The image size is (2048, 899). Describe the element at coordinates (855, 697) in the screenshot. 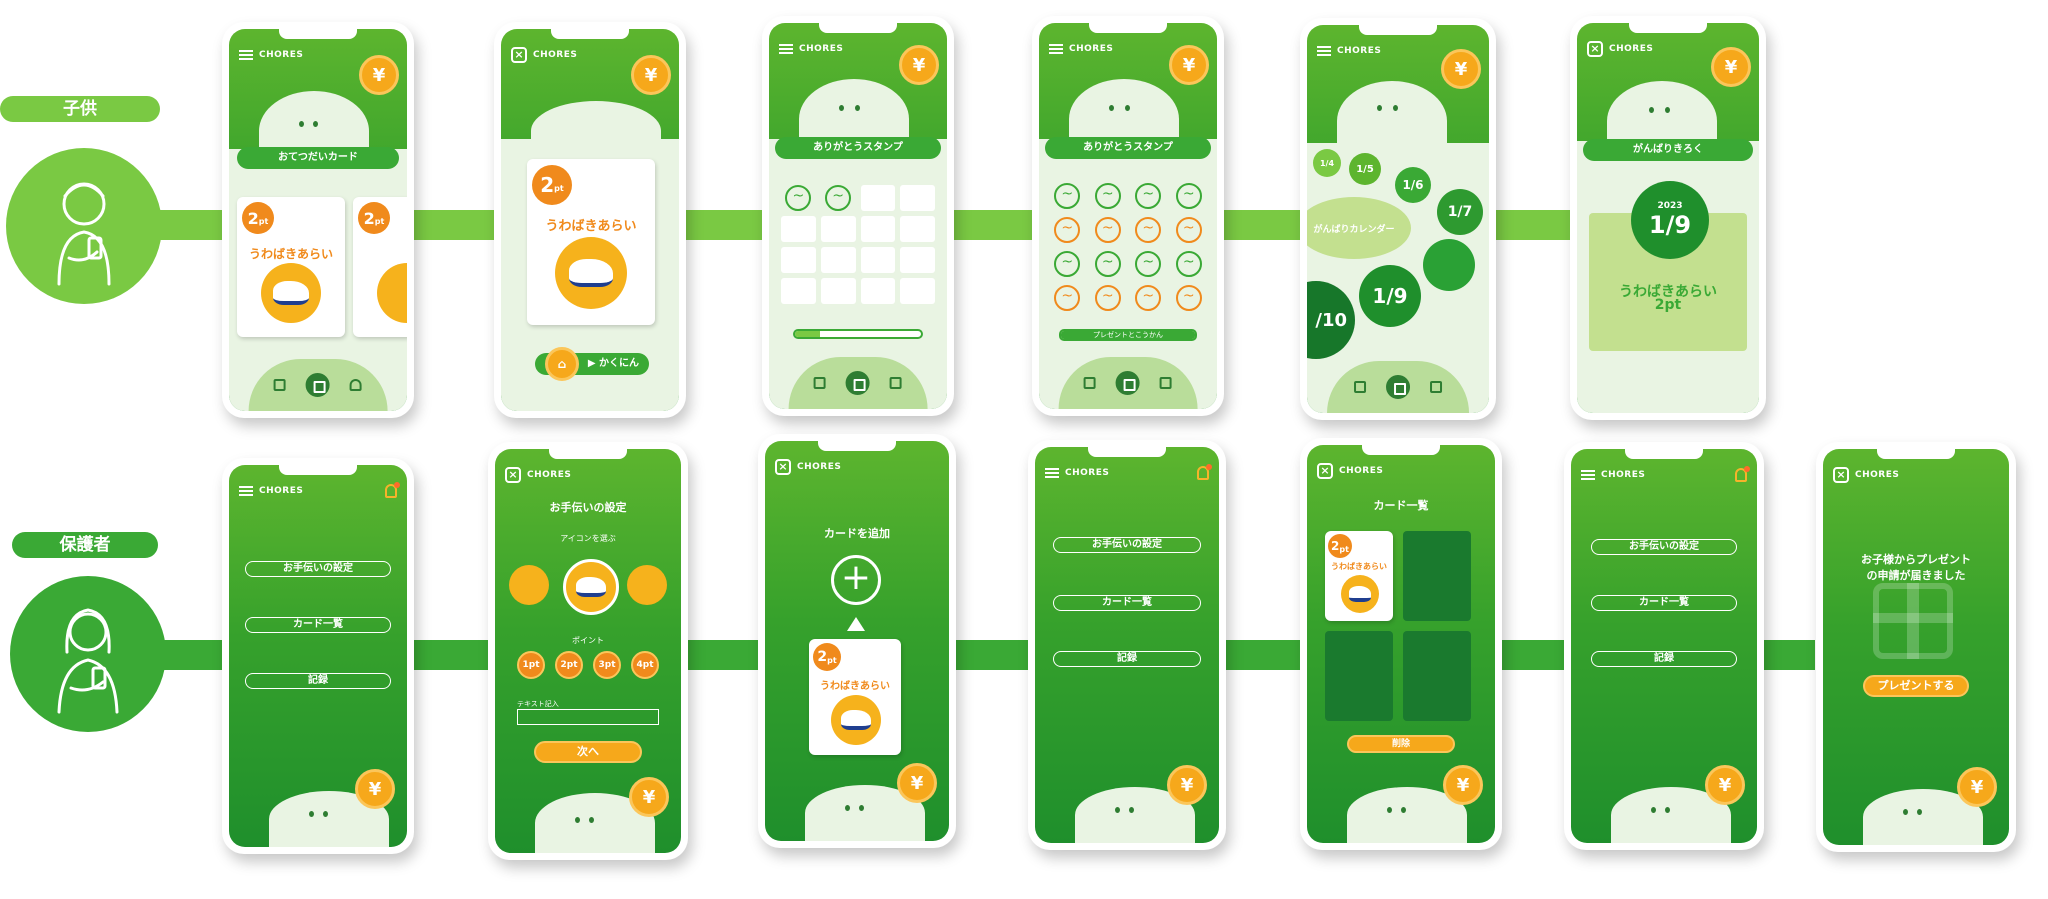

I see `chore-card-preview: 2 pt うわばきあらい` at that location.